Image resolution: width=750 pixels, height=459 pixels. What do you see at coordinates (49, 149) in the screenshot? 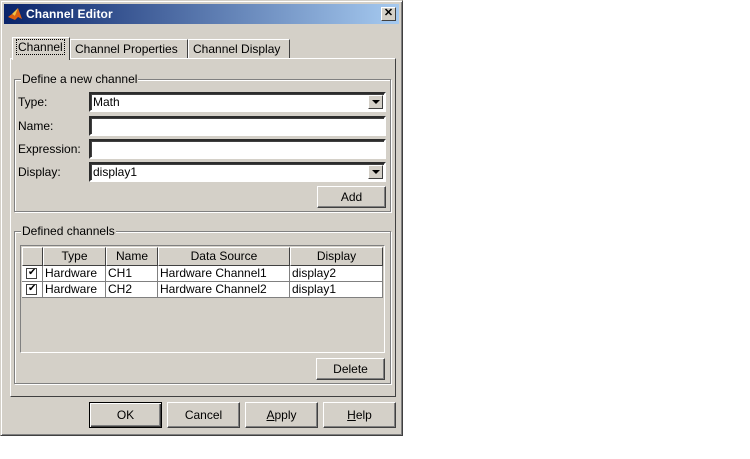
I see `expression-label: Expression:` at bounding box center [49, 149].